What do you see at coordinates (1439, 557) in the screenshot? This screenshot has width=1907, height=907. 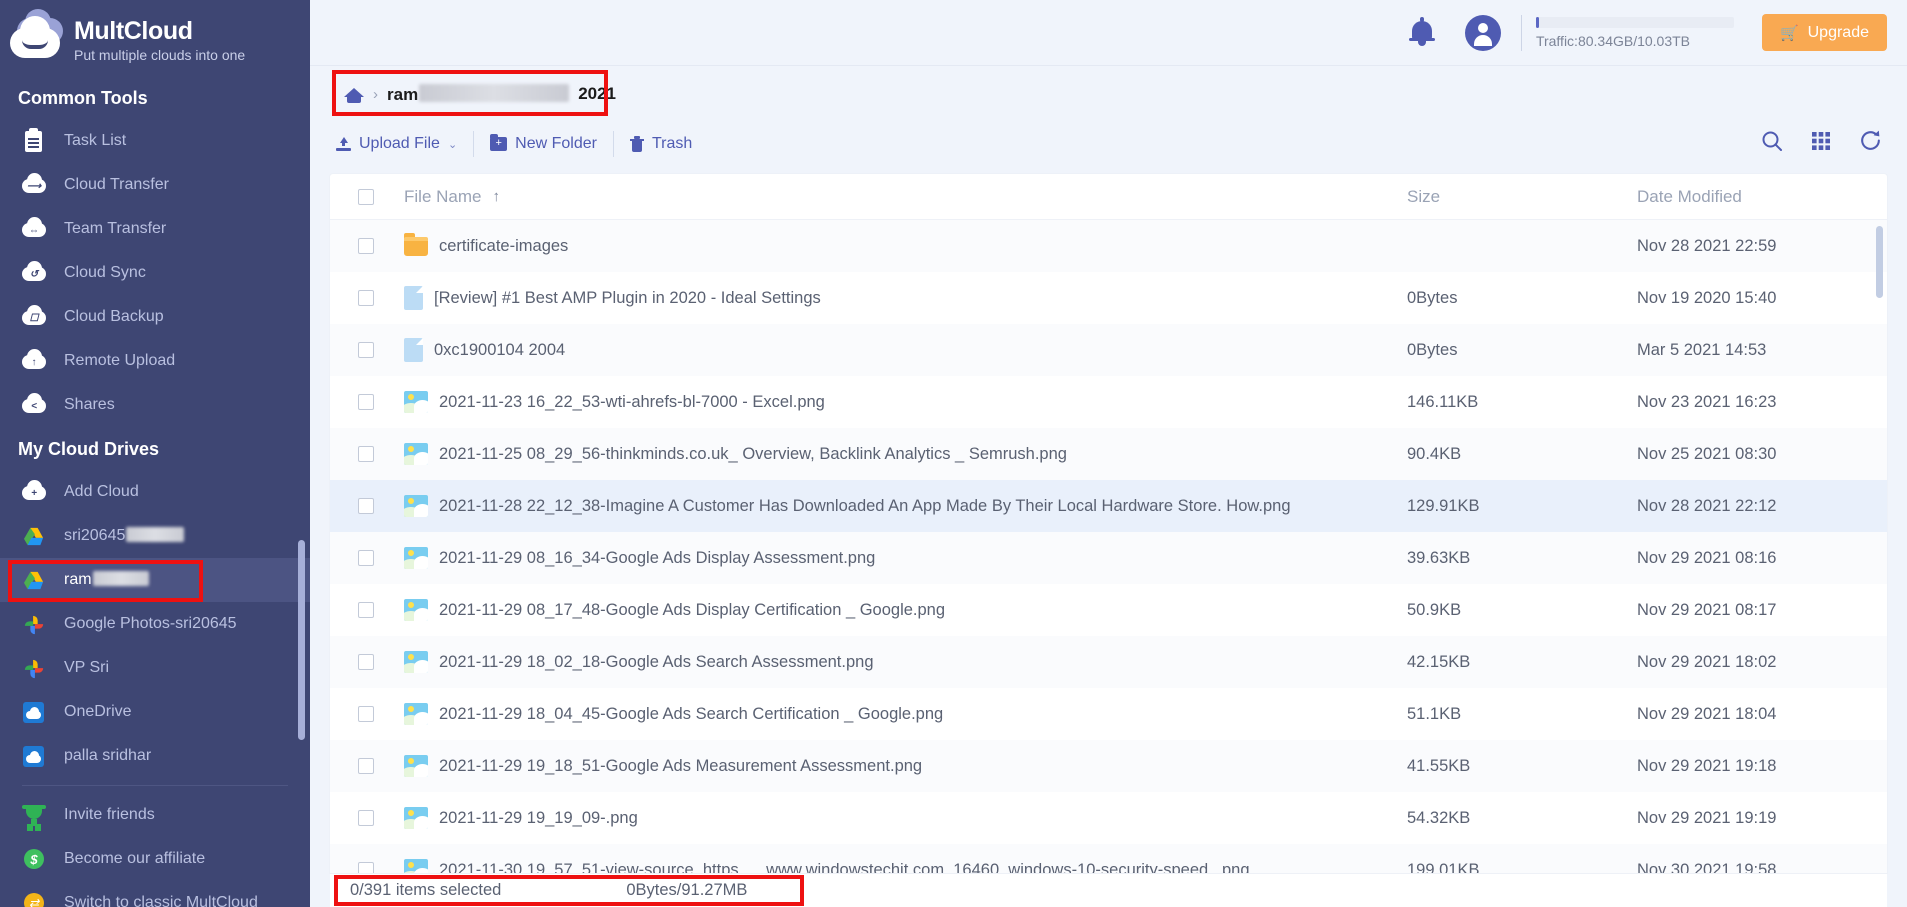 I see `file-size: 39.63KB` at bounding box center [1439, 557].